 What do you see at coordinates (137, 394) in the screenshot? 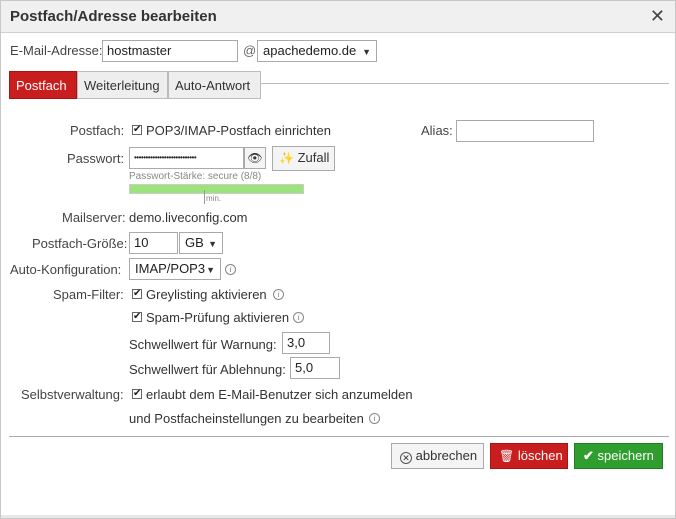
I see `selfservice-checkbox: ✔` at bounding box center [137, 394].